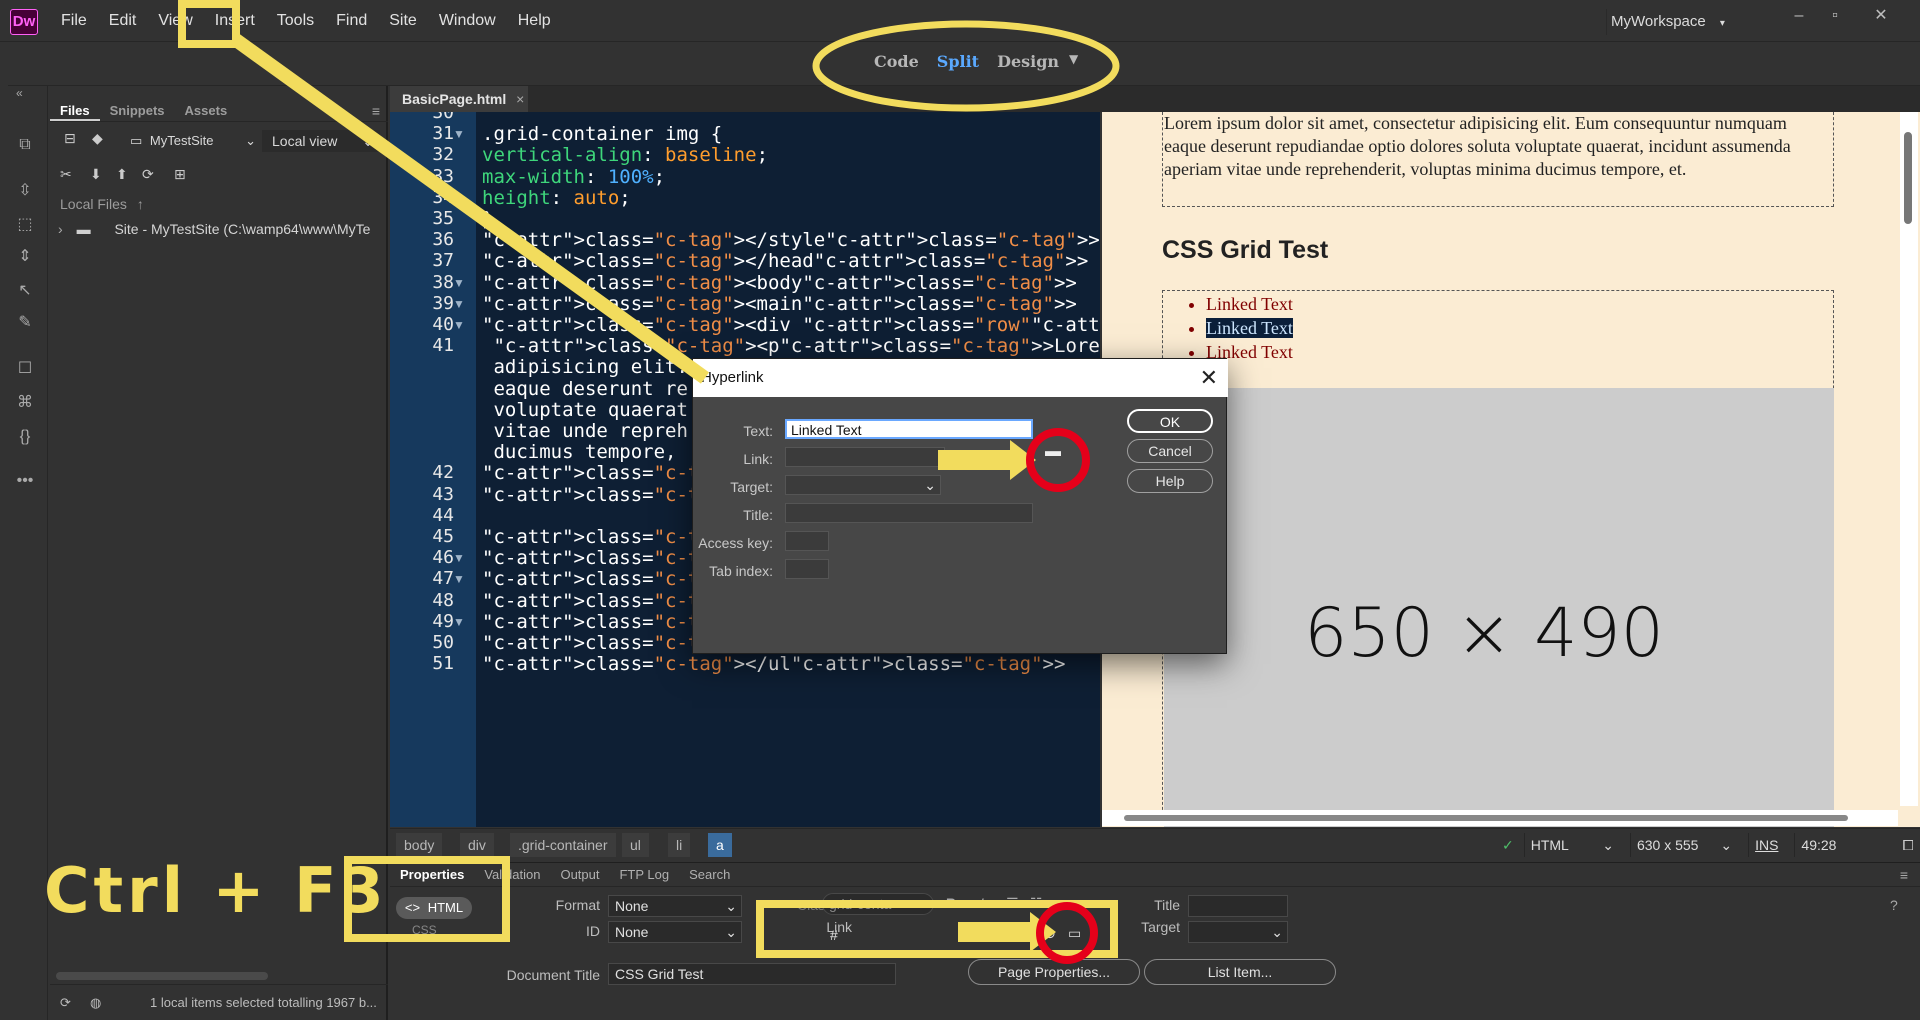  What do you see at coordinates (644, 874) in the screenshot?
I see `tab-ftp-log: FTP Log` at bounding box center [644, 874].